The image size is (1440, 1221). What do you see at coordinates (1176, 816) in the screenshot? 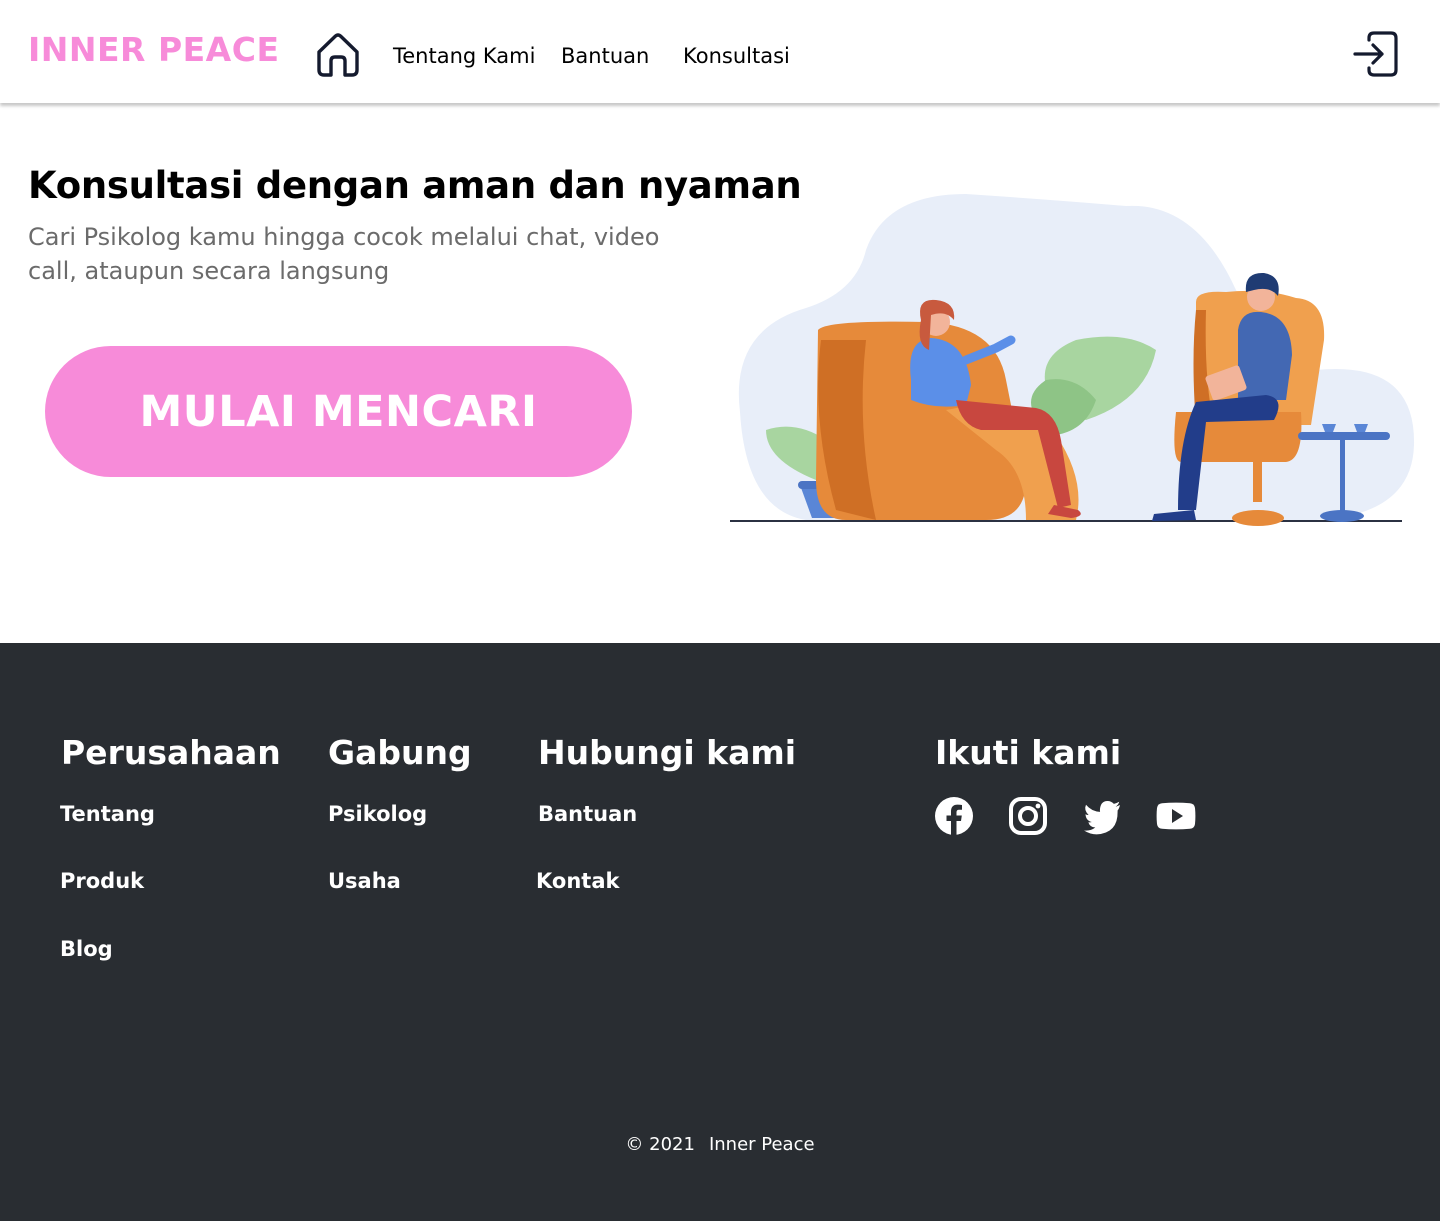
I see `youtube-icon` at bounding box center [1176, 816].